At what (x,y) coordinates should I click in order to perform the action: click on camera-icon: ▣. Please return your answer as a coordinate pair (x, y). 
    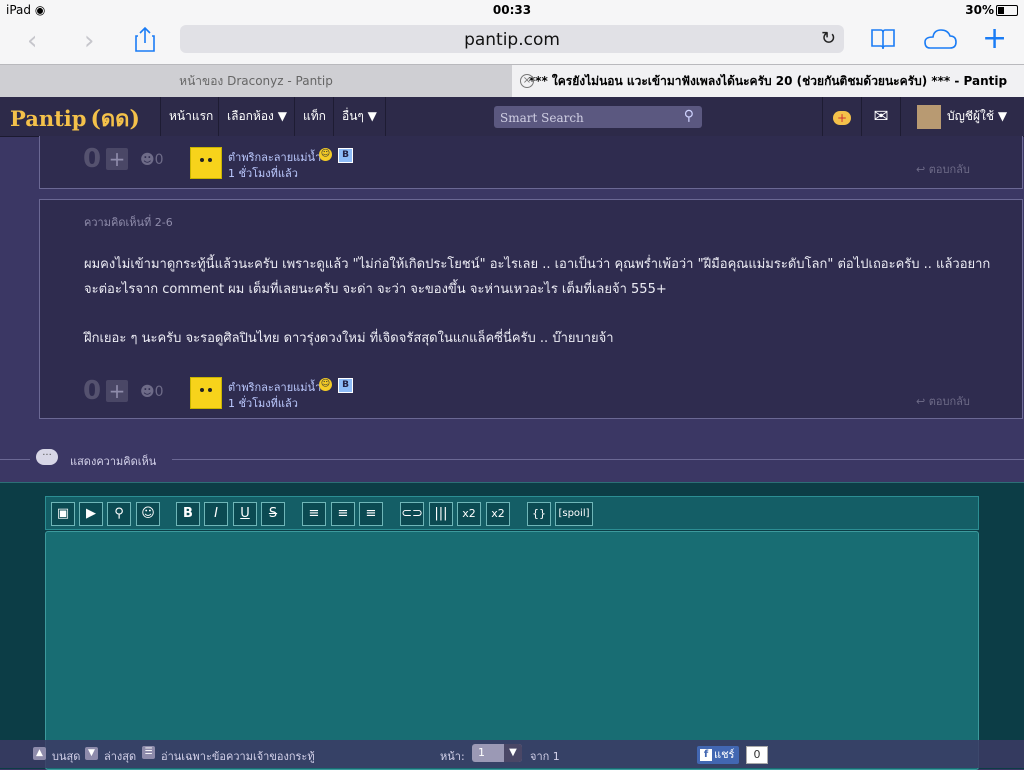
    Looking at the image, I should click on (63, 514).